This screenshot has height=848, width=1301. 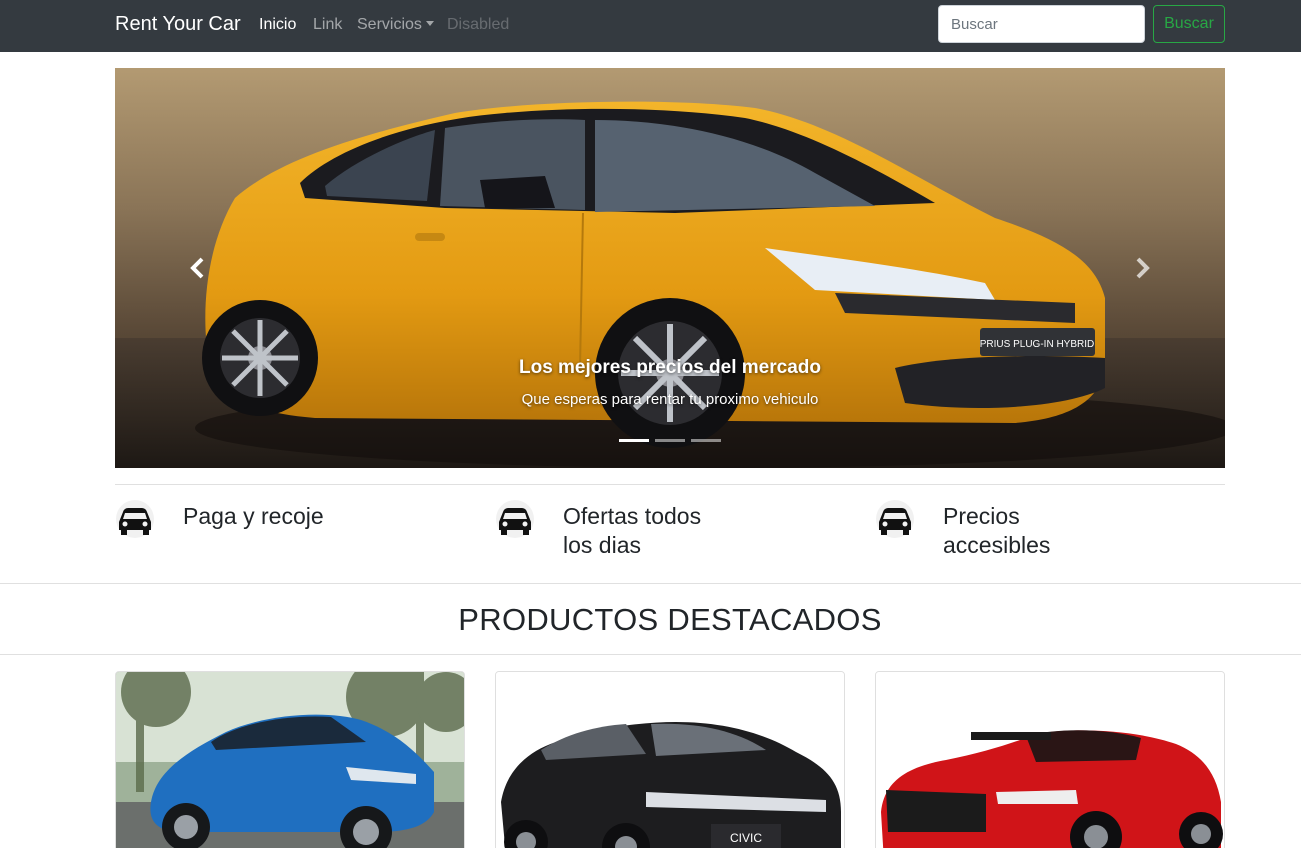 I want to click on plate-text: PRIUS PLUG-IN HYBRID, so click(x=1037, y=344).